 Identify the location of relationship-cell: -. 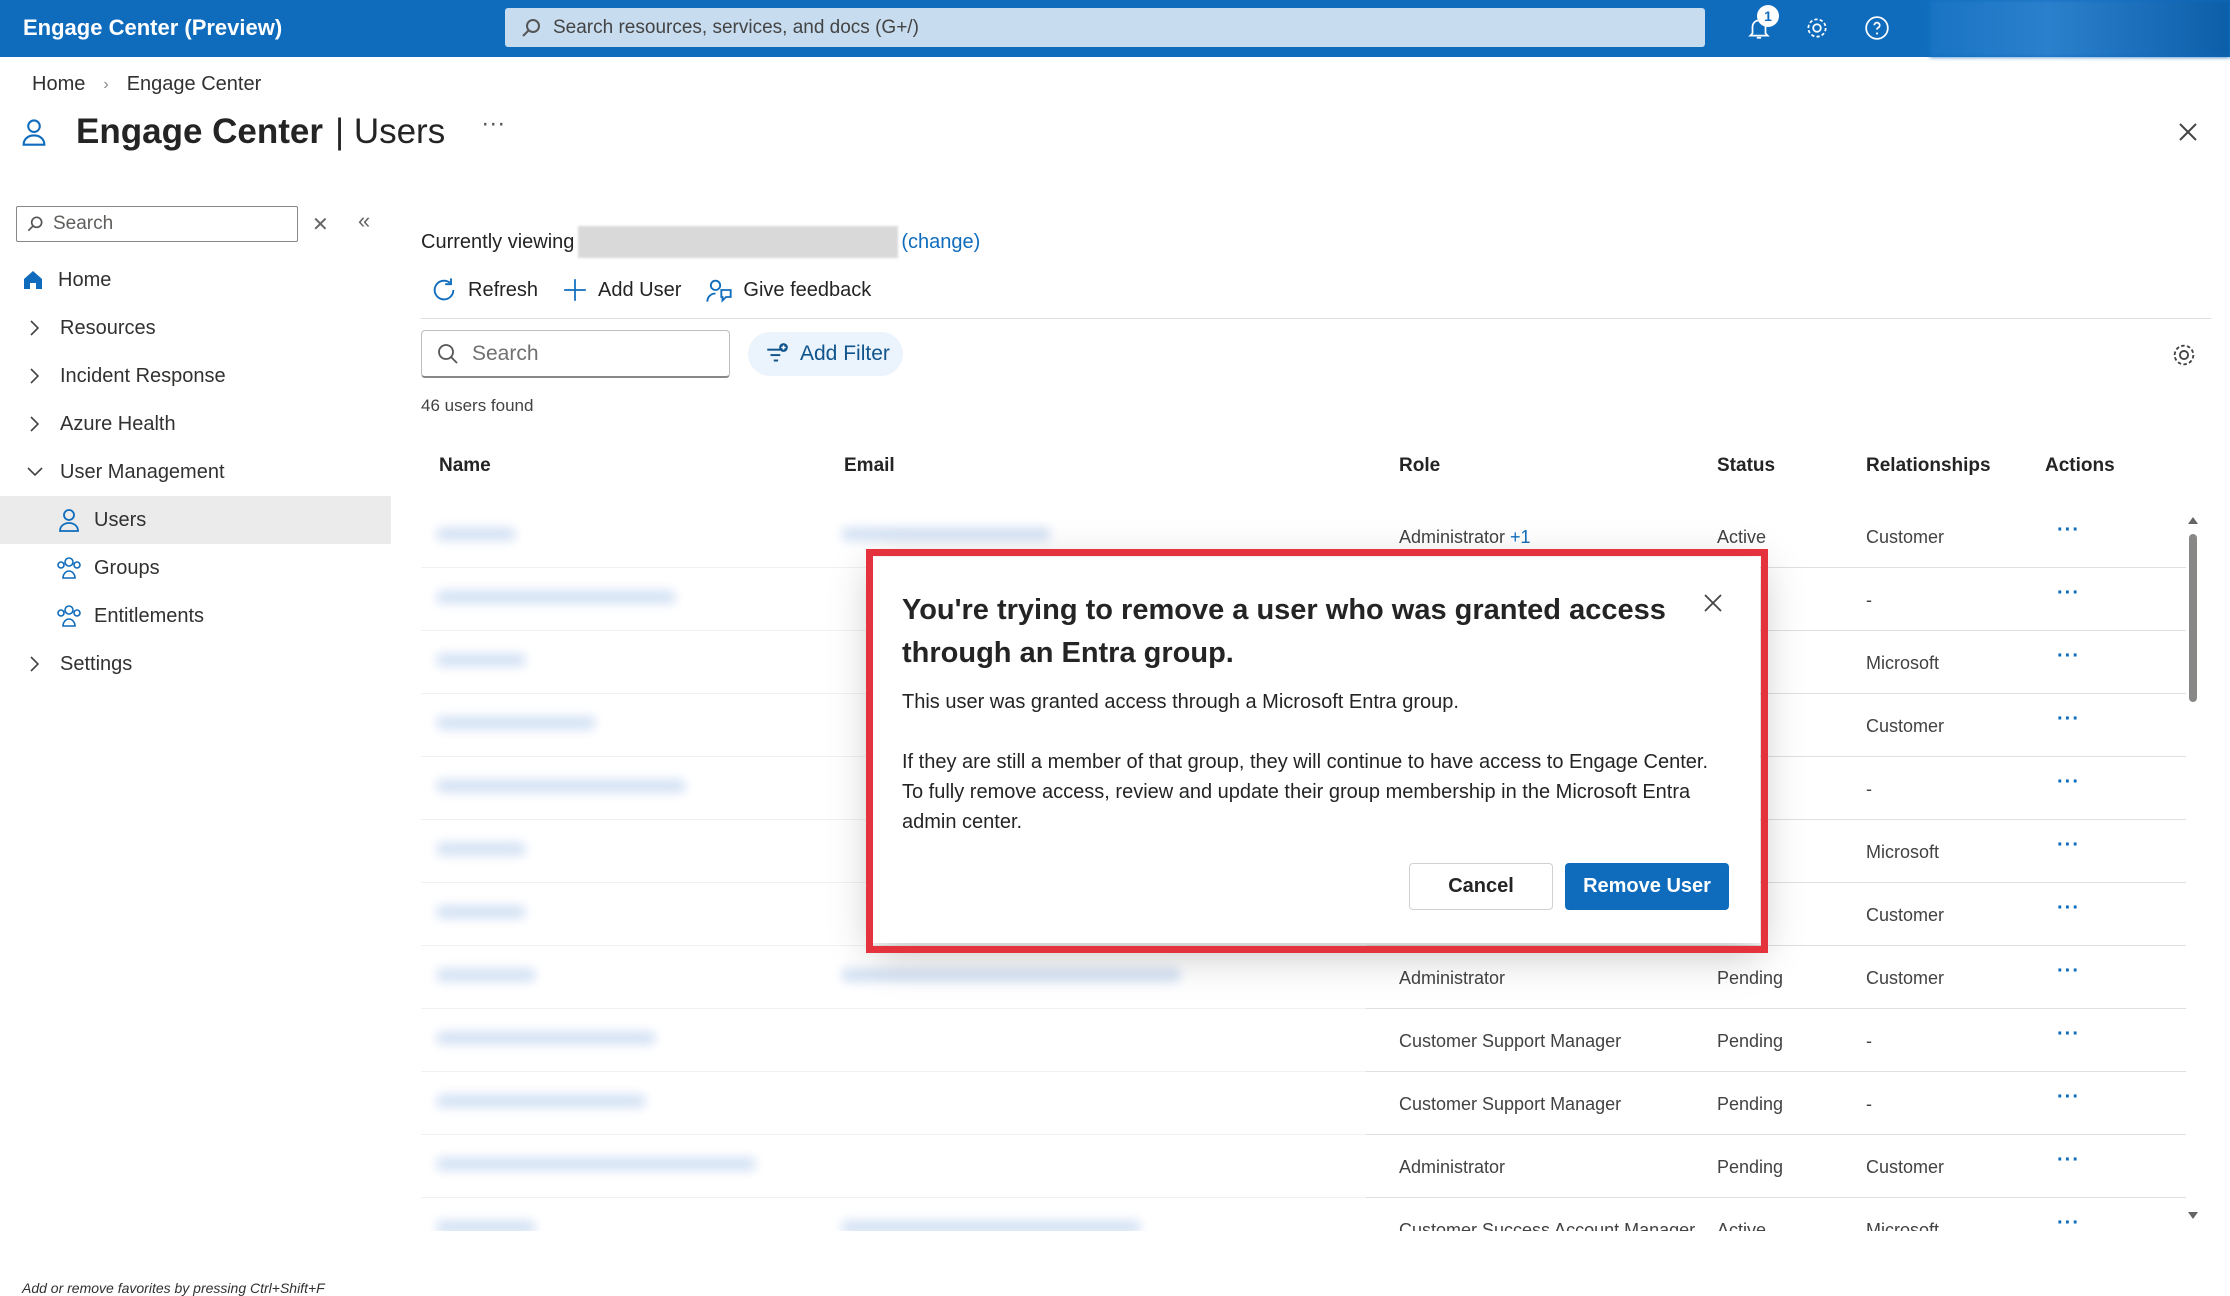
(1869, 600).